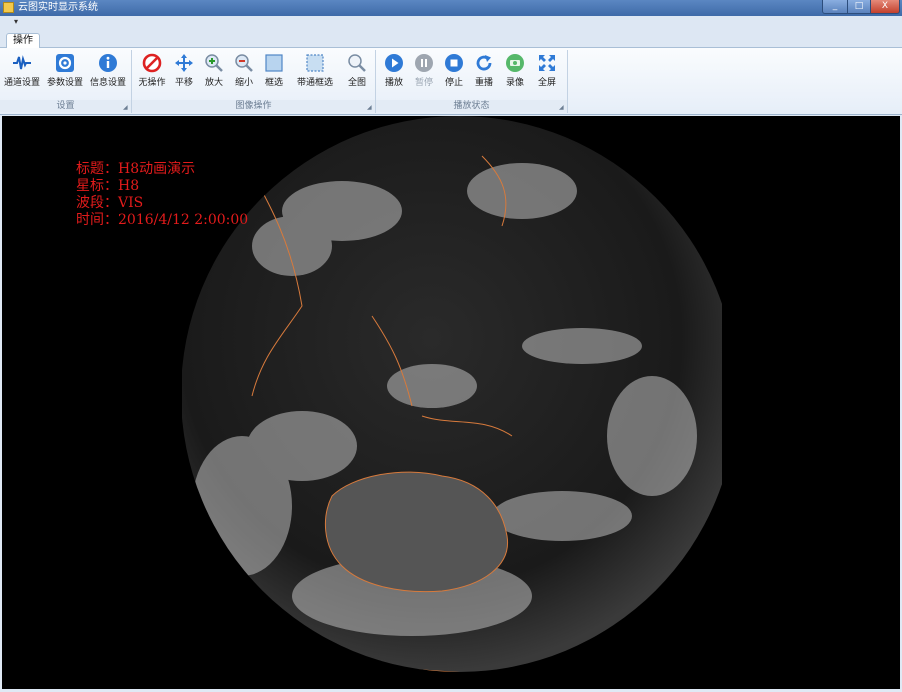 The width and height of the screenshot is (902, 692). I want to click on channel-wave-icon, so click(22, 62).